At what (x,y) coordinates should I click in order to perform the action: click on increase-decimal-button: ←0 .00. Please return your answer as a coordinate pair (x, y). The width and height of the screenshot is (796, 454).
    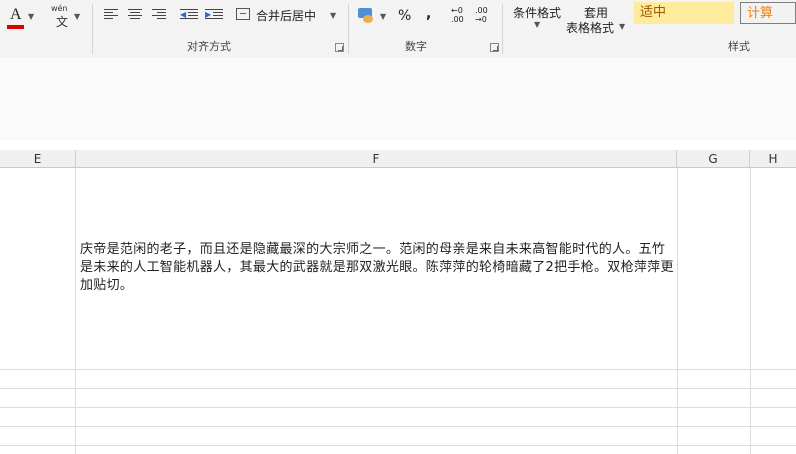
    Looking at the image, I should click on (461, 15).